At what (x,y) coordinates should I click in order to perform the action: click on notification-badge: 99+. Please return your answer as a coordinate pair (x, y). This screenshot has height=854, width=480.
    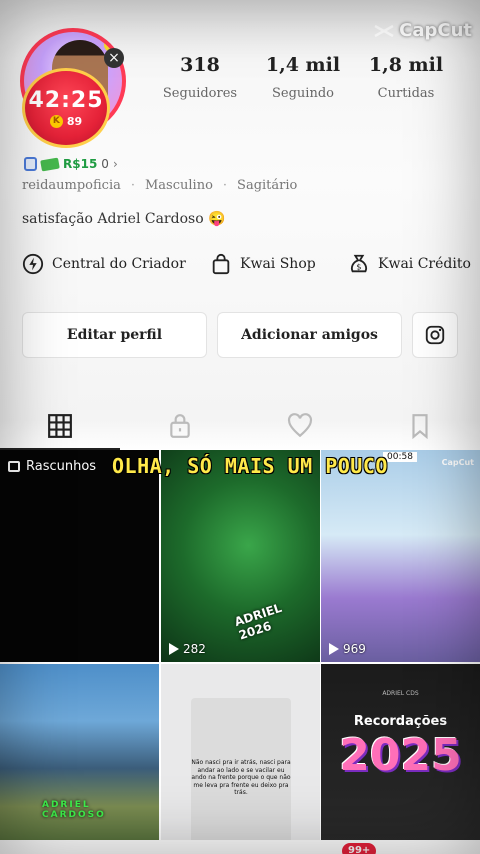
    Looking at the image, I should click on (359, 848).